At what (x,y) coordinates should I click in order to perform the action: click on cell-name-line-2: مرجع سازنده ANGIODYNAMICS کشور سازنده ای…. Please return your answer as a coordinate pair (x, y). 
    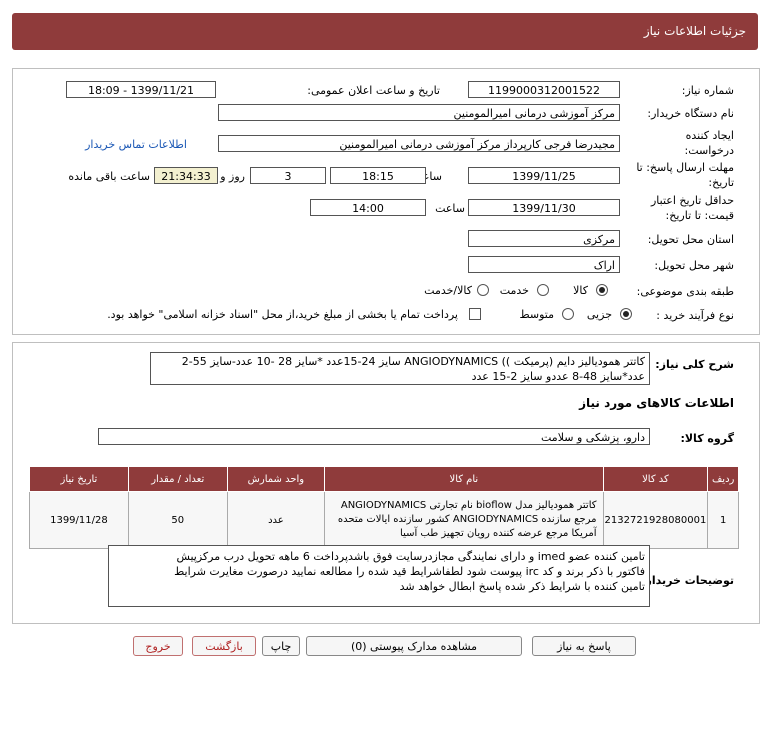
    Looking at the image, I should click on (467, 519).